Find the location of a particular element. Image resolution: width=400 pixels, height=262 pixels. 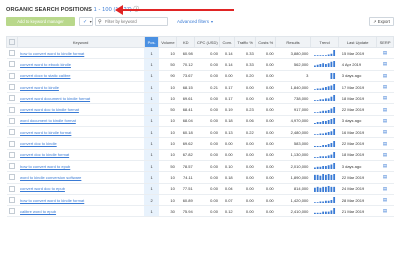

results-range: 1 - 100 is located at coordinates (102, 10).